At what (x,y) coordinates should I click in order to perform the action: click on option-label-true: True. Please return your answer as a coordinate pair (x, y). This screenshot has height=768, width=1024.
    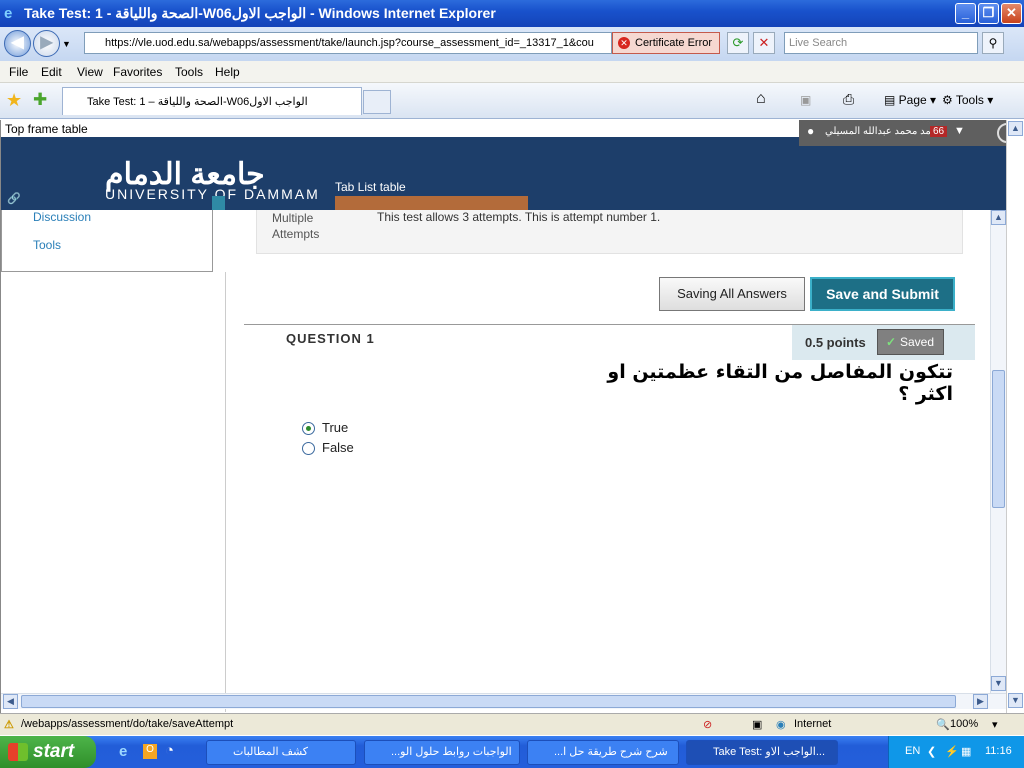
    Looking at the image, I should click on (335, 427).